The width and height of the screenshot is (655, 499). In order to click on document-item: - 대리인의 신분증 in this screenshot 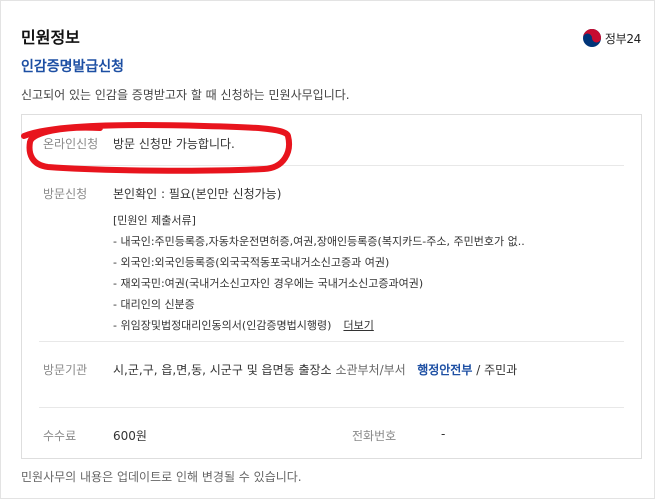, I will do `click(154, 304)`.